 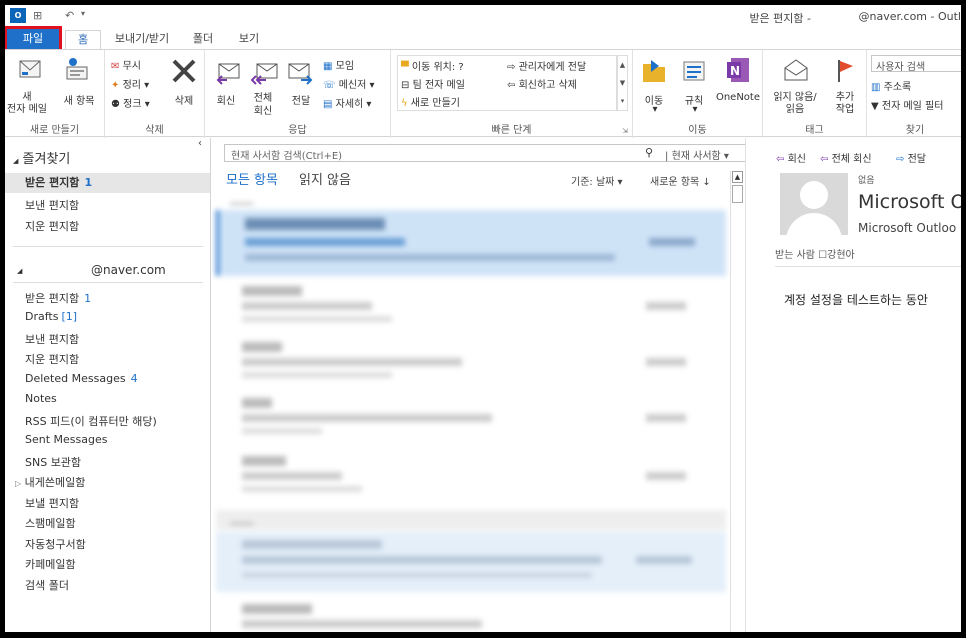 I want to click on message-row-selected, so click(x=471, y=243).